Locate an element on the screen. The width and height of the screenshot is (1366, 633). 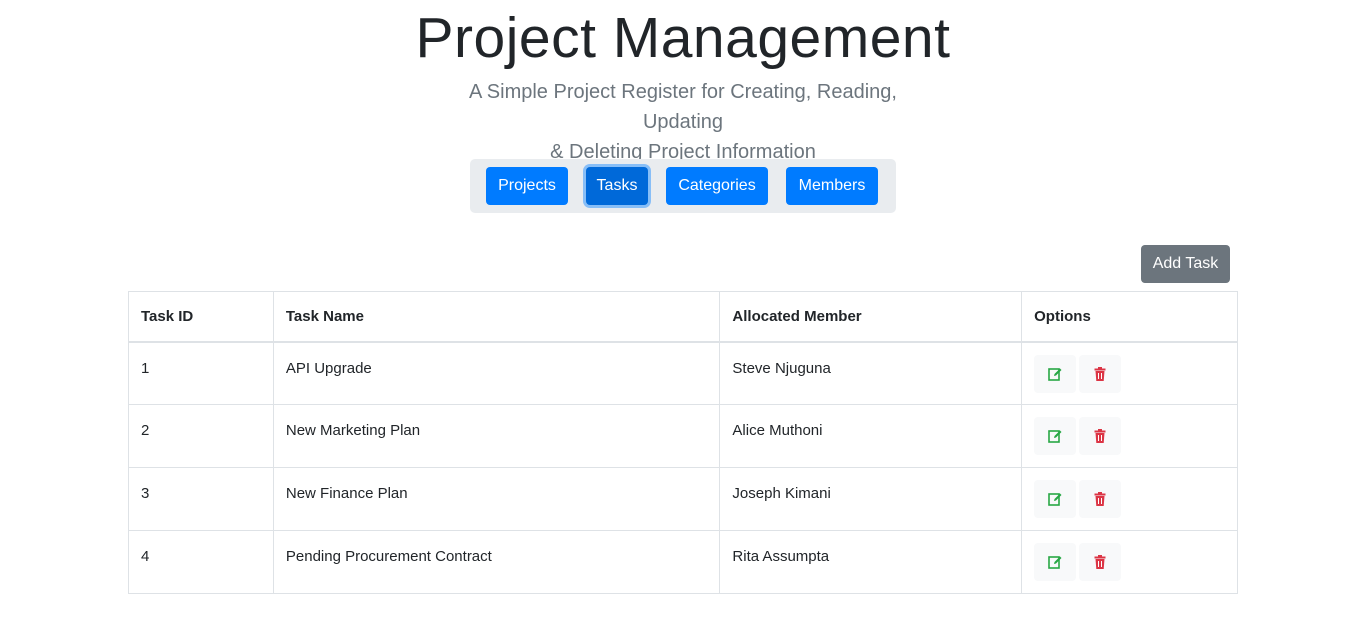
task-id-cell: 1 is located at coordinates (201, 373).